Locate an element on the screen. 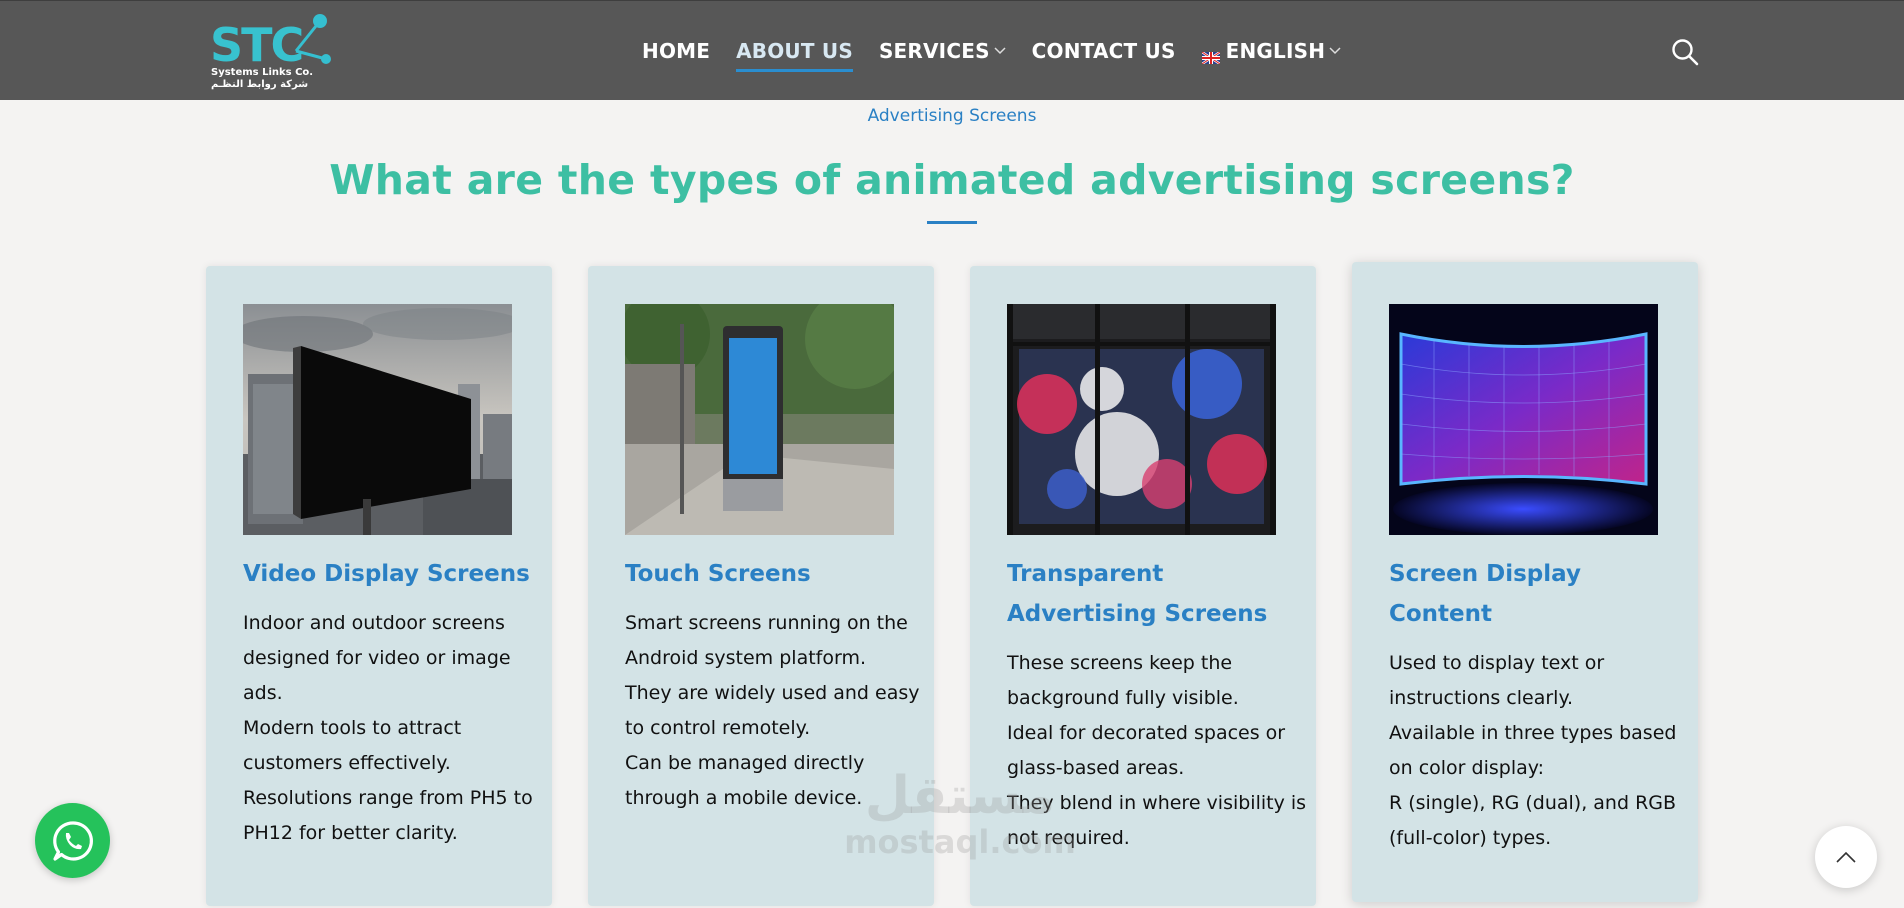  card-title: Video Display Screens is located at coordinates (386, 574).